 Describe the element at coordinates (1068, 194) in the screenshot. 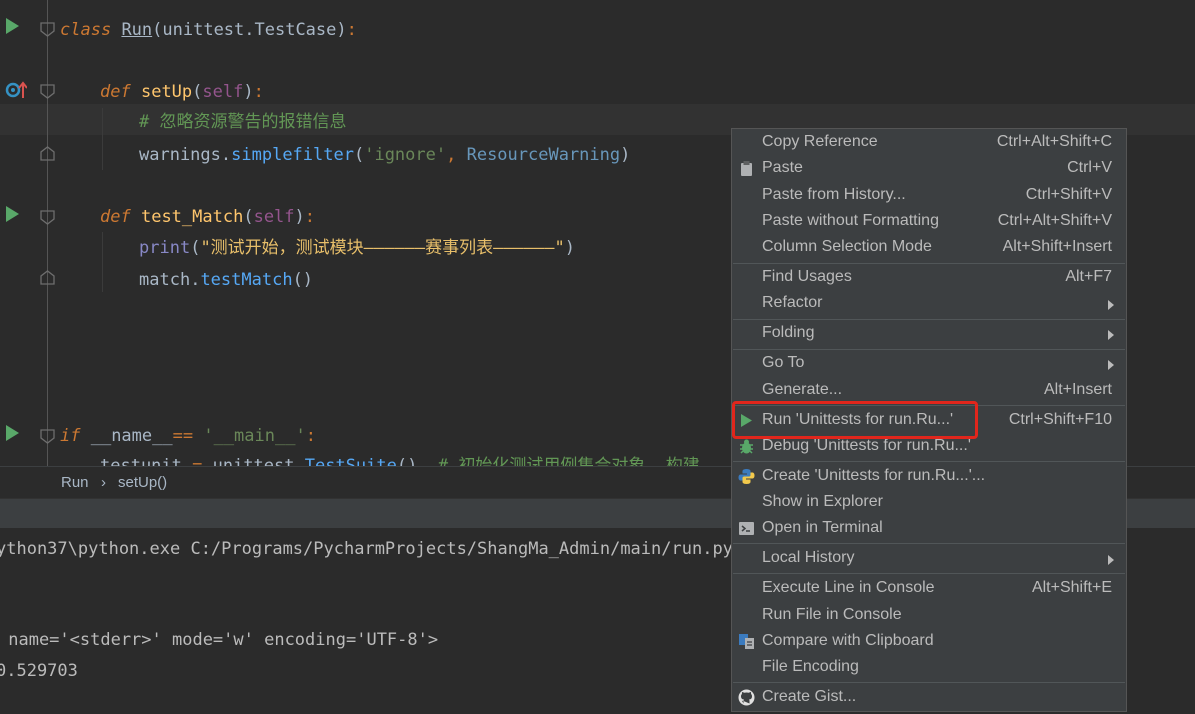

I see `menu-item-shortcut: Ctrl+Shift+V` at that location.